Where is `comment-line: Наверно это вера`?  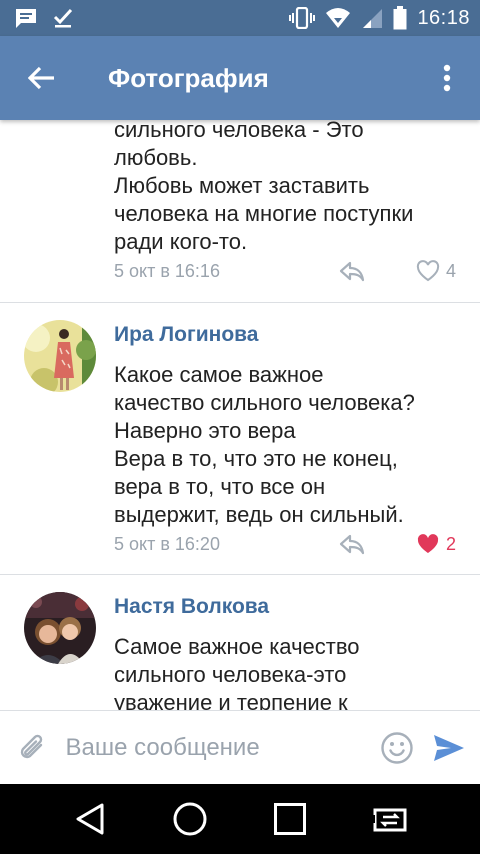 comment-line: Наверно это вера is located at coordinates (205, 430).